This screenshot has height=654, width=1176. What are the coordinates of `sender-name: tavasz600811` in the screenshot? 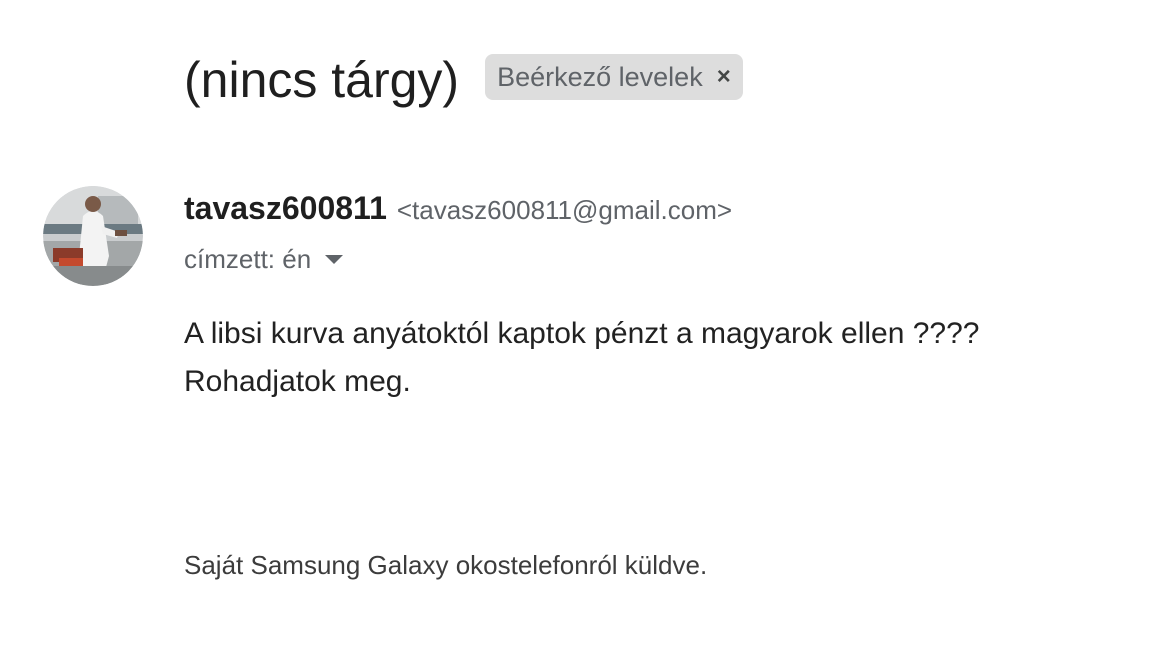 It's located at (285, 208).